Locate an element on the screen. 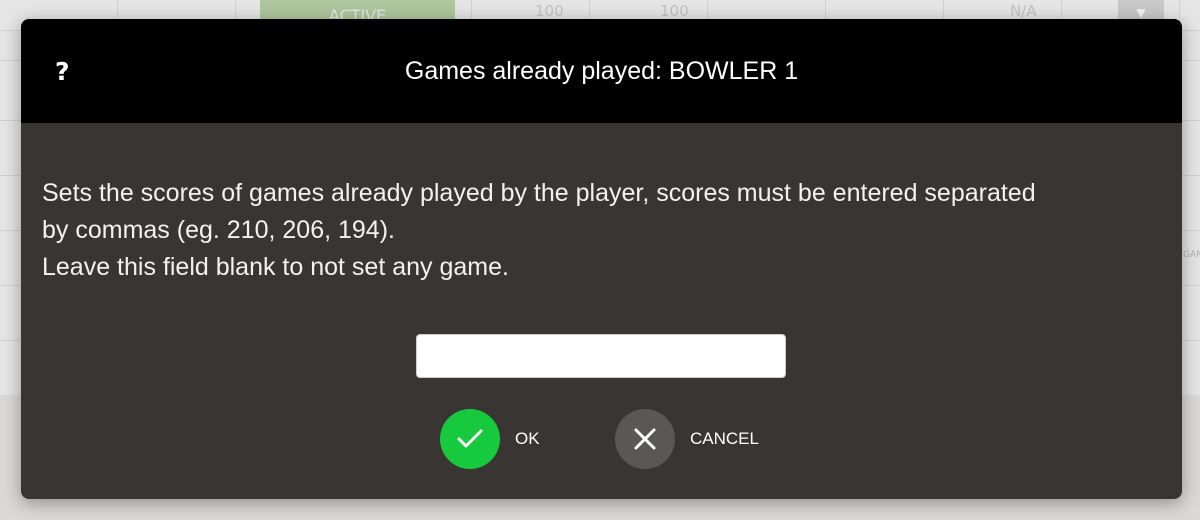 This screenshot has height=520, width=1200. check-icon is located at coordinates (470, 439).